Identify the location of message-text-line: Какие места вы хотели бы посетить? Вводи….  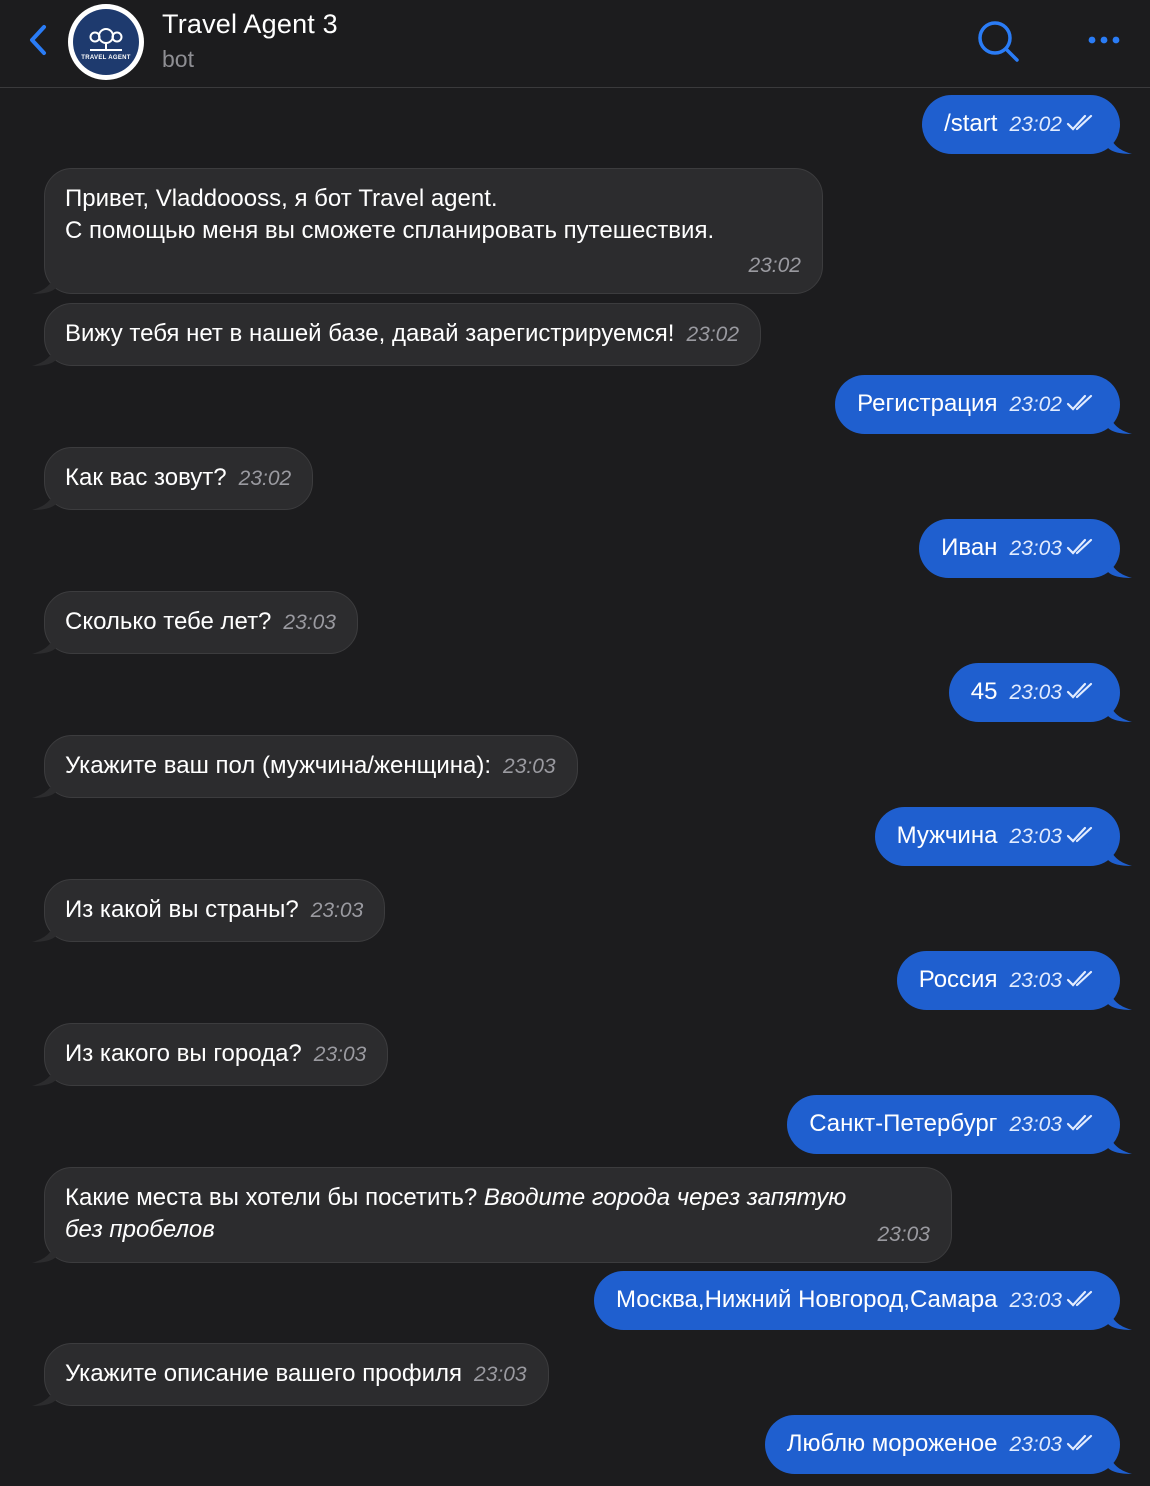
(497, 1198).